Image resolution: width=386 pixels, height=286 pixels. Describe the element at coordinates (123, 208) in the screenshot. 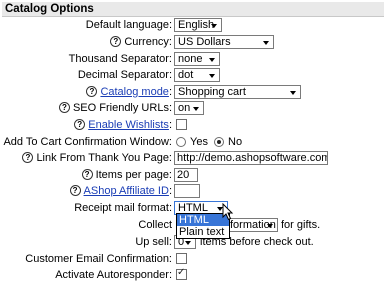

I see `receipt-format-label: Receipt mail format:` at that location.